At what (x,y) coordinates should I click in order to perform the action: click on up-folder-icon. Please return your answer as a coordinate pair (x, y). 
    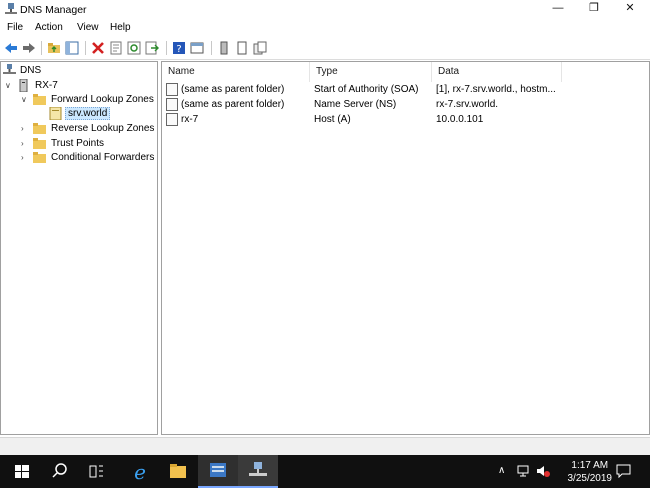
    Looking at the image, I should click on (54, 48).